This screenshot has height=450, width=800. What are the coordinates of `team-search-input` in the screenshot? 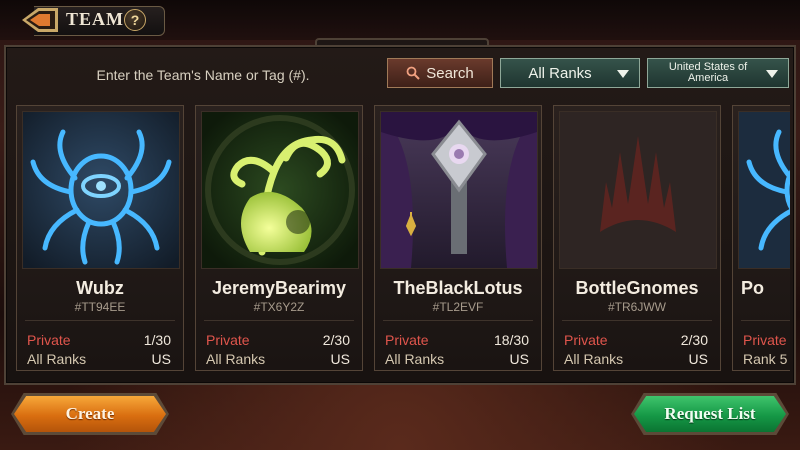 It's located at (203, 75).